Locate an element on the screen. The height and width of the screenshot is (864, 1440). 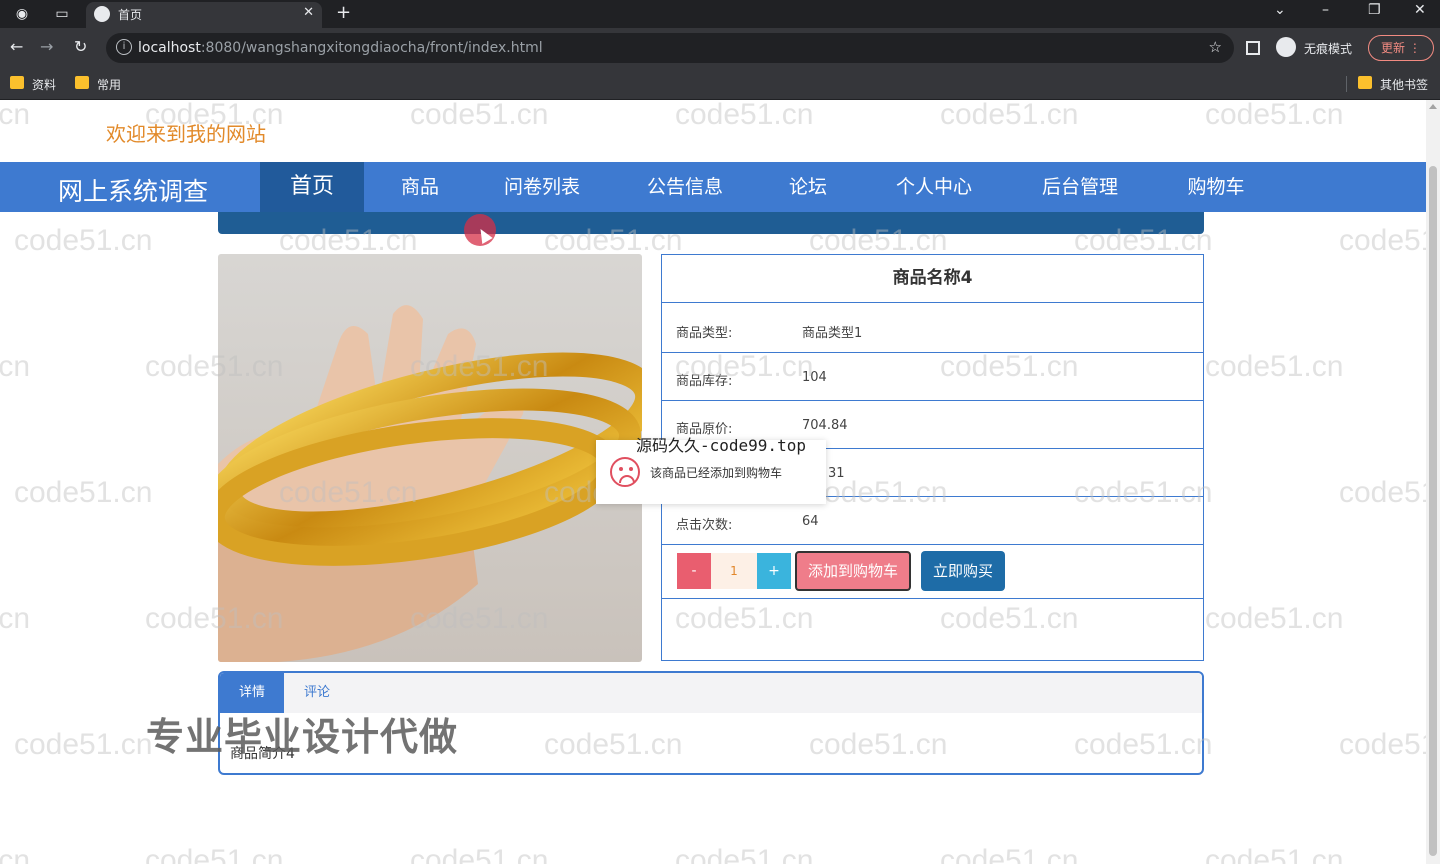
incognito-label: 无痕模式 is located at coordinates (1328, 49).